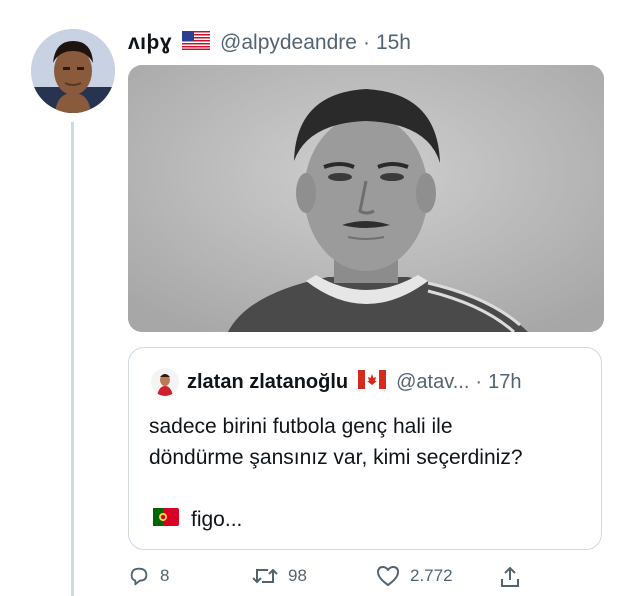 The image size is (635, 596). I want to click on retweet-icon, so click(265, 576).